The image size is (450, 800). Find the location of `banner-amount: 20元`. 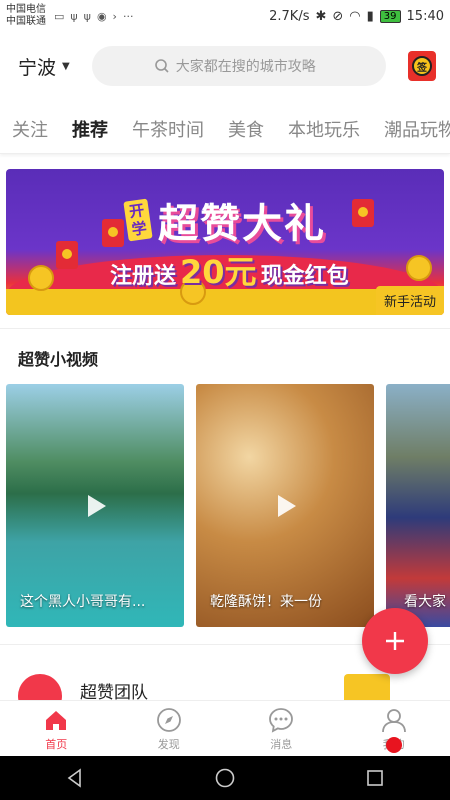

banner-amount: 20元 is located at coordinates (218, 272).